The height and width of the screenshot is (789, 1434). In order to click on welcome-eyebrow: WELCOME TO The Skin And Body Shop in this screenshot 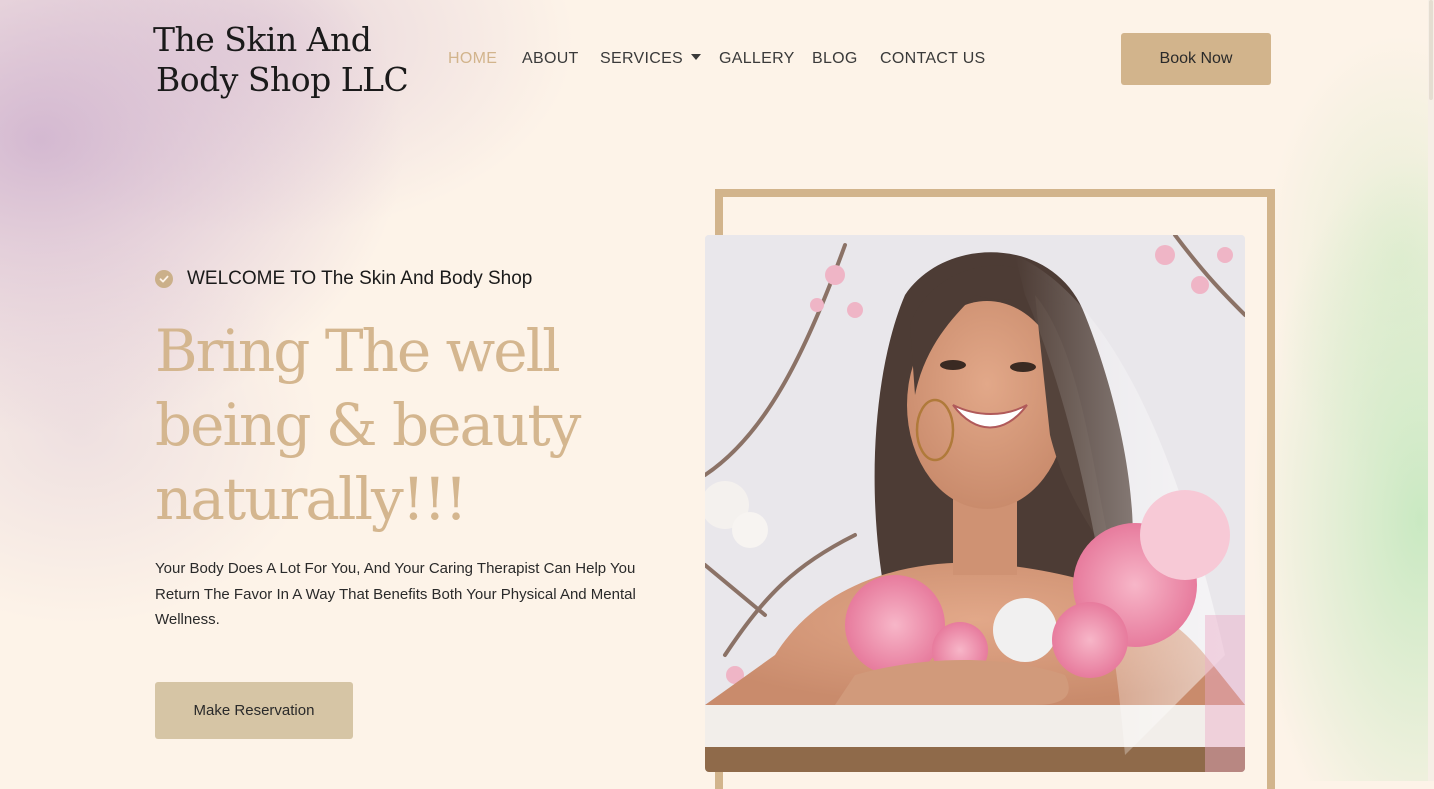, I will do `click(343, 279)`.